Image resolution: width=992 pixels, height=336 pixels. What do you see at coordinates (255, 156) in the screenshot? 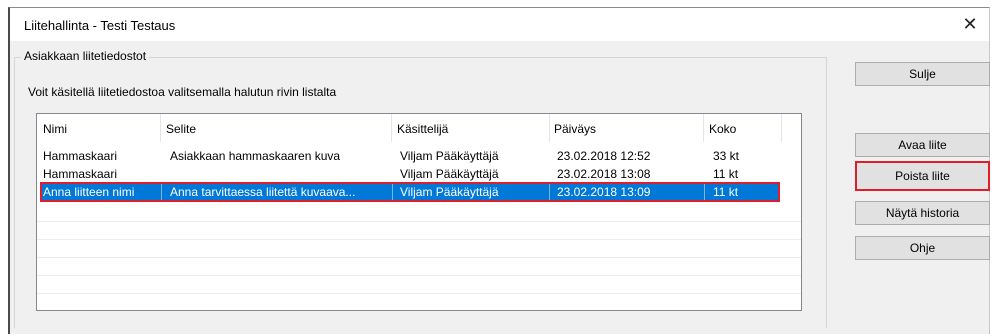
I see `cell-selite: Asiakkaan hammaskaaren kuva` at bounding box center [255, 156].